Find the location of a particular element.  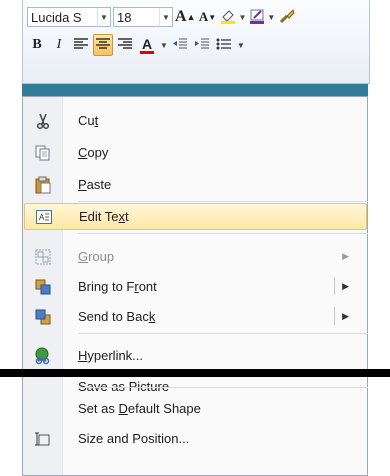

increase-indent-icon is located at coordinates (202, 45).